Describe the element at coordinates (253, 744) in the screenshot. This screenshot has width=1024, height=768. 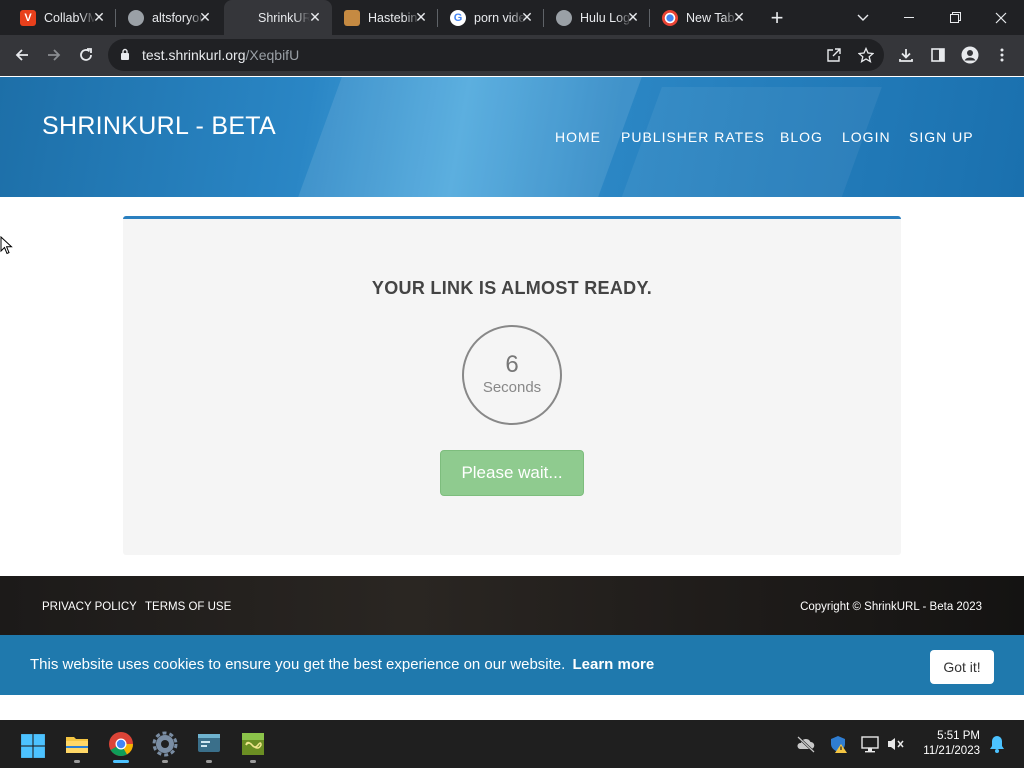
I see `minecraft-icon` at that location.